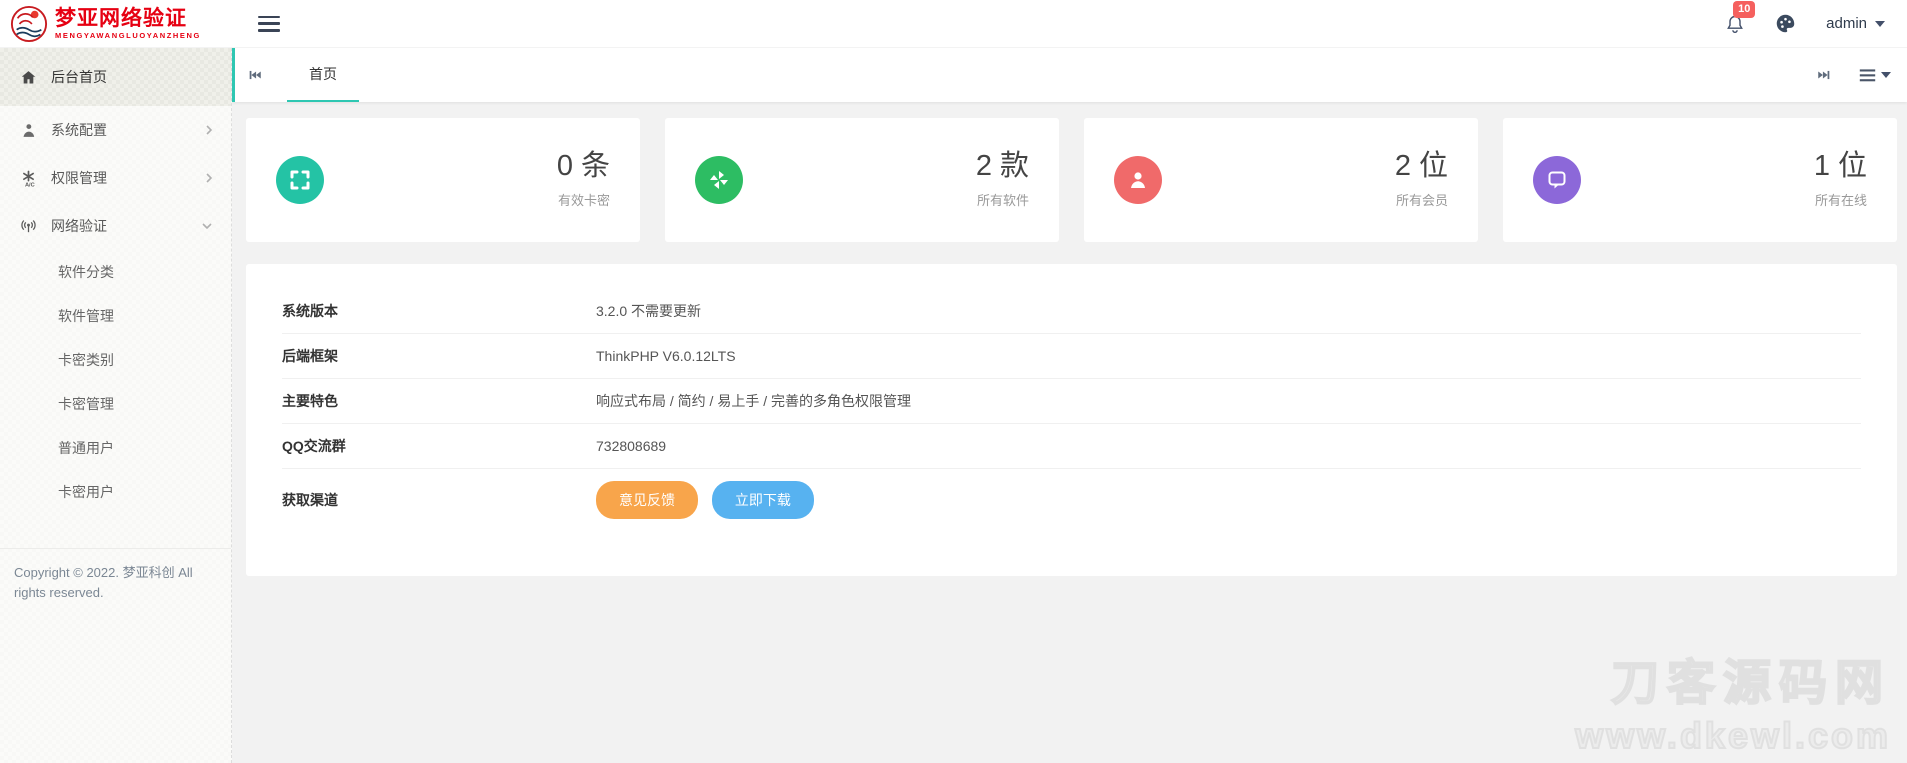 This screenshot has width=1907, height=763. I want to click on sidebar-subitem-software-manage: 软件管理, so click(115, 316).